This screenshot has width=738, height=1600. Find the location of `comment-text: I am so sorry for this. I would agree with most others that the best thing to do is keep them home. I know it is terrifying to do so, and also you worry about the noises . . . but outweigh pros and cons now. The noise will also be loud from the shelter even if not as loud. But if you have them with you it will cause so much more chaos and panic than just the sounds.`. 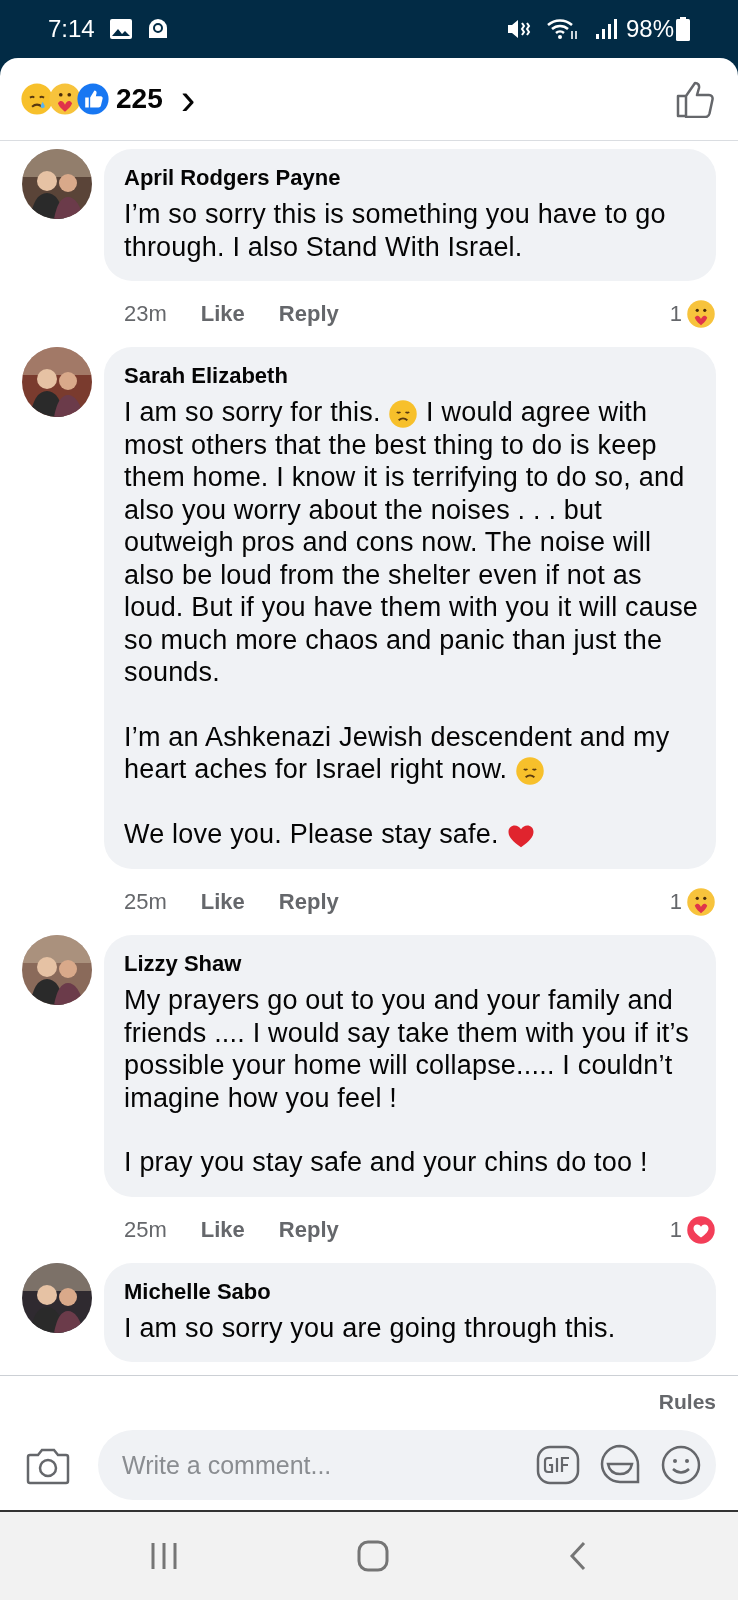

comment-text: I am so sorry for this. I would agree with most others that the best thing to do is keep them home. I know it is terrifying to do so, and also you worry about the noises . . . but outweigh pros and cons now. The noise will also be loud from the shelter even if not as loud. But if you have them with you it will cause so much more chaos and panic than just the sounds. is located at coordinates (412, 542).